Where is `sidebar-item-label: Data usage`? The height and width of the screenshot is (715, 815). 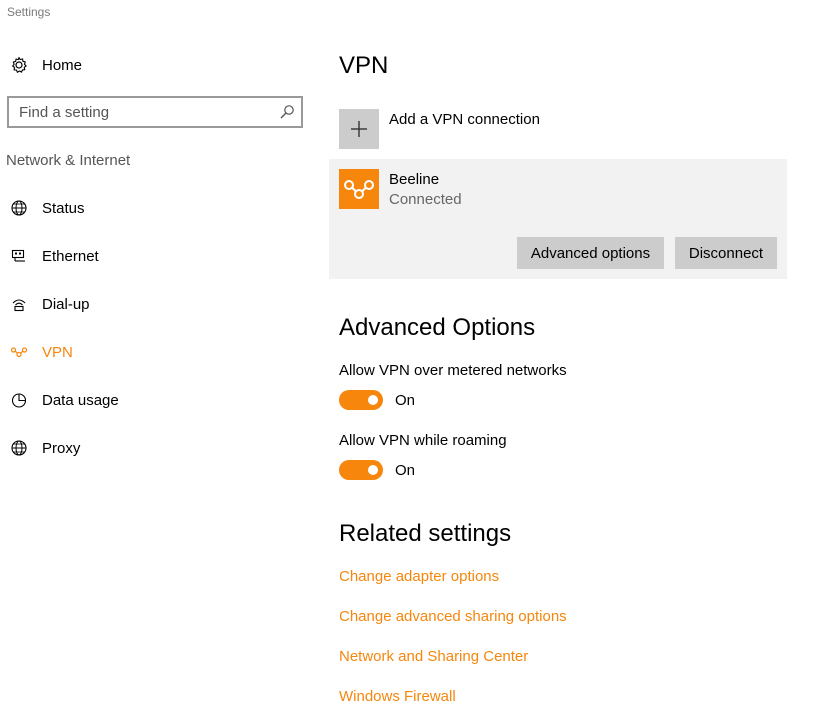
sidebar-item-label: Data usage is located at coordinates (80, 400).